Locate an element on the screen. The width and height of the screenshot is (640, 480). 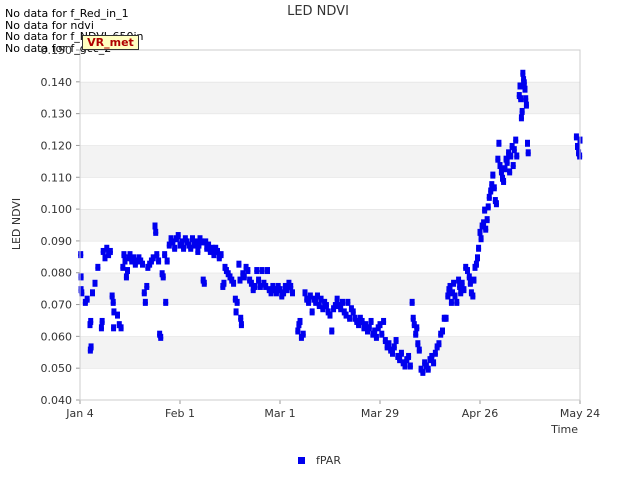
legend-label: fPAR is located at coordinates (328, 460).